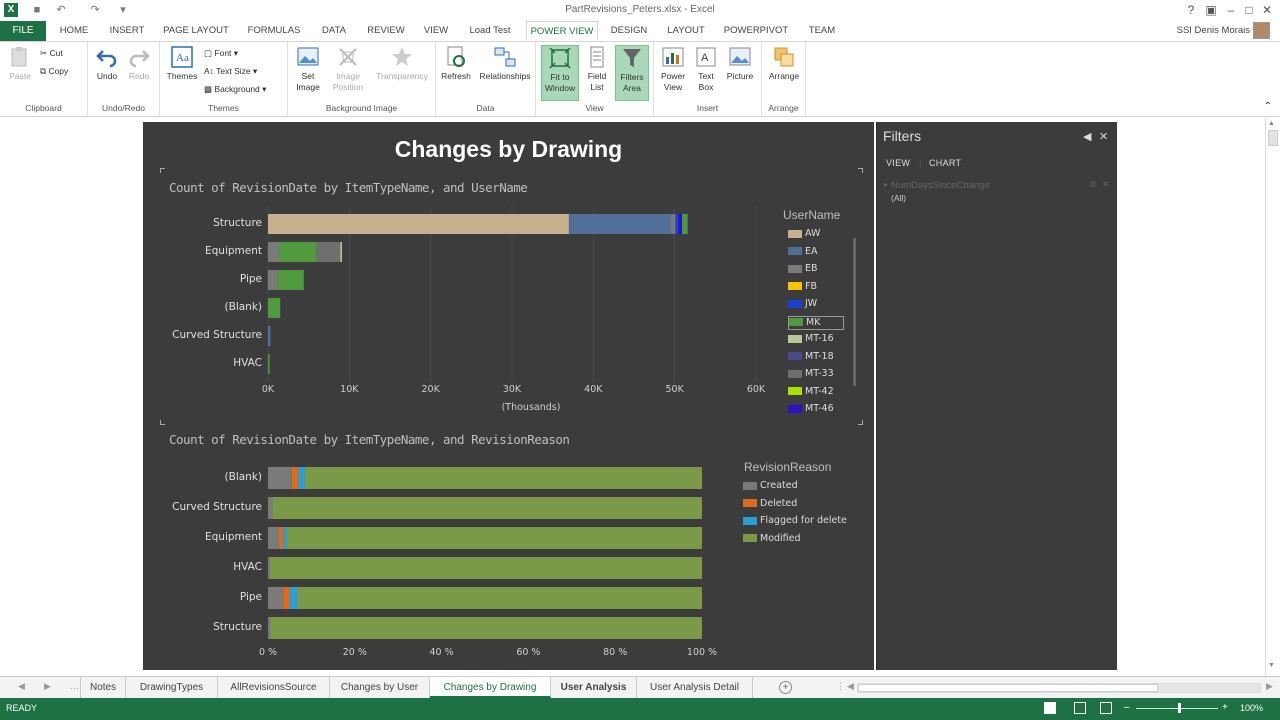 Image resolution: width=1280 pixels, height=720 pixels. Describe the element at coordinates (597, 69) in the screenshot. I see `field-list-button: Field List` at that location.